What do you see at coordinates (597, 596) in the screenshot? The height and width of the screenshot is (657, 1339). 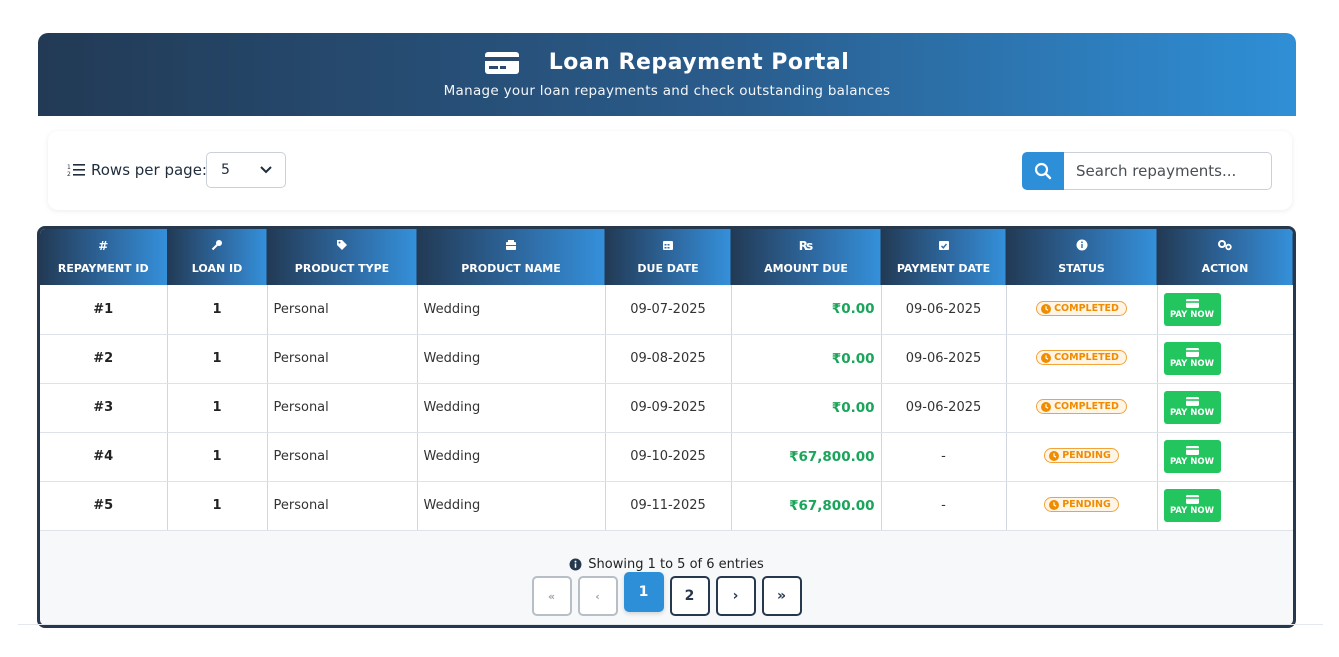 I see `prev-page-button: ‹` at bounding box center [597, 596].